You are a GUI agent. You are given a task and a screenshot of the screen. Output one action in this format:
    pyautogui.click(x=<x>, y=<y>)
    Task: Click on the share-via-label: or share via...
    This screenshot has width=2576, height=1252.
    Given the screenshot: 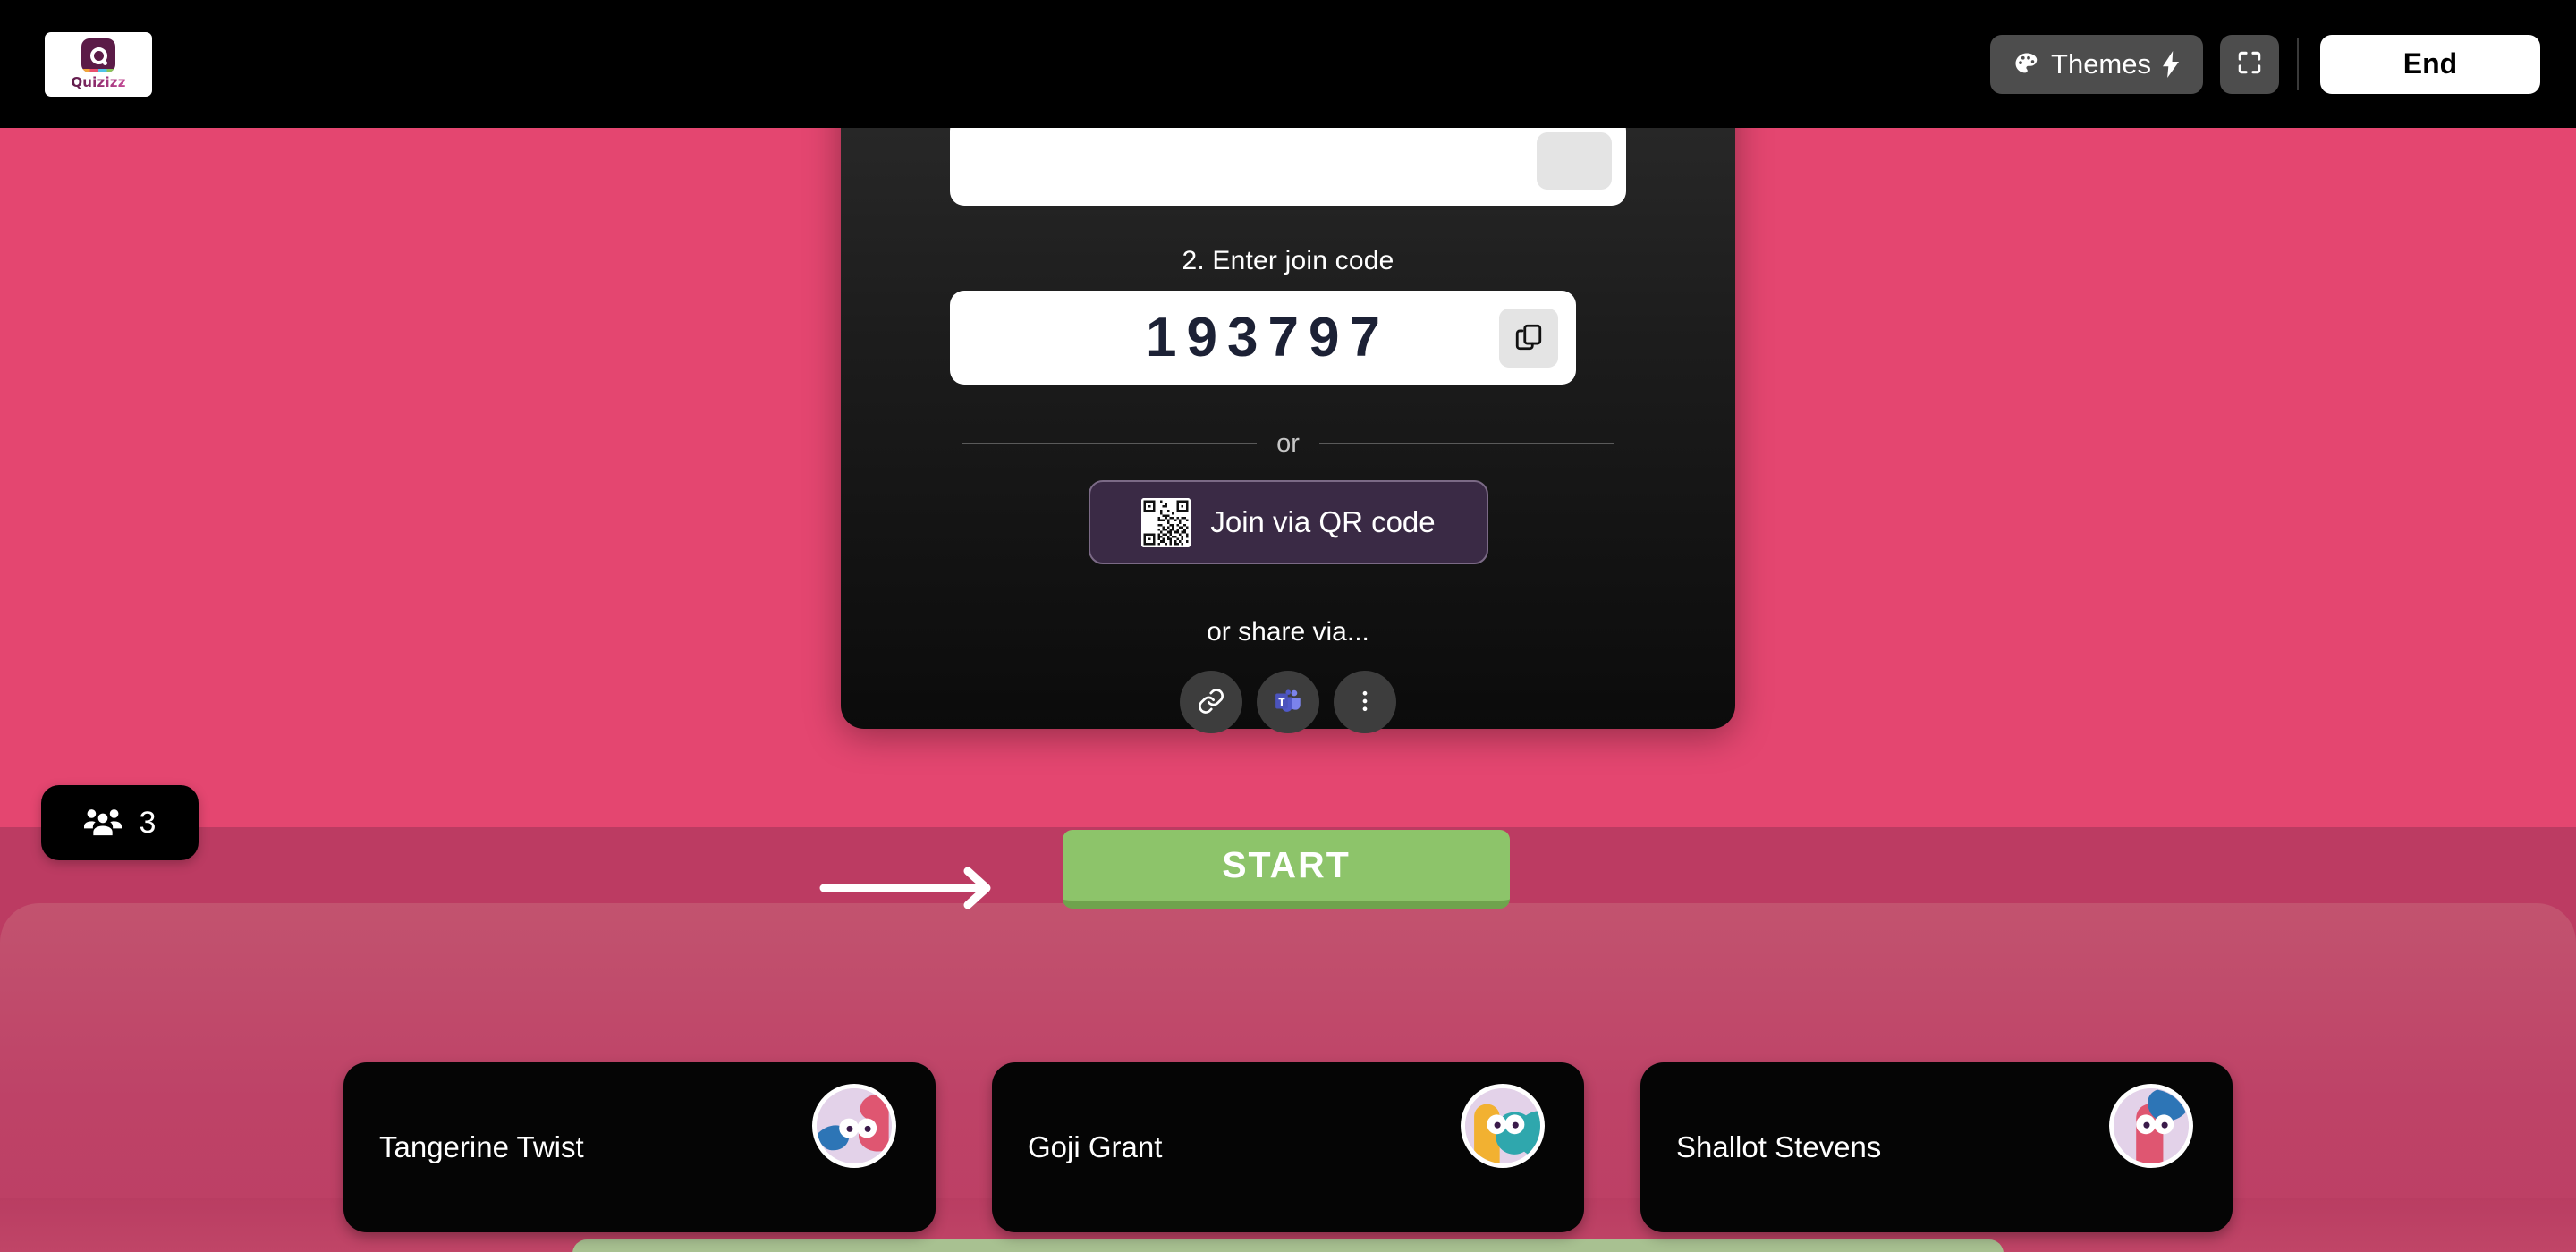 What is the action you would take?
    pyautogui.click(x=1288, y=632)
    